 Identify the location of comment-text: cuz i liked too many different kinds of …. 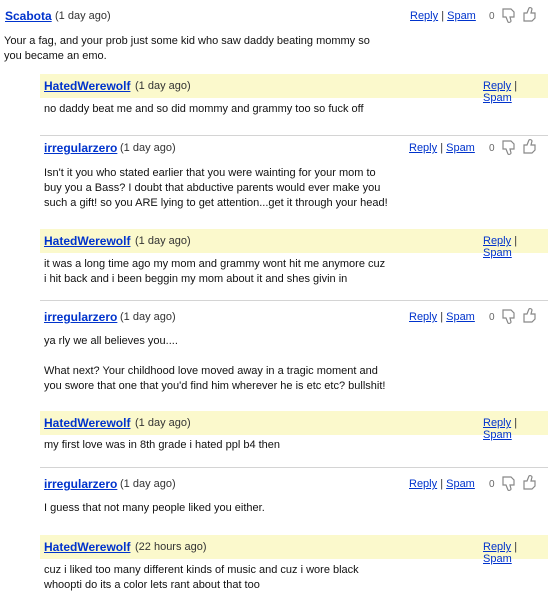
(201, 577).